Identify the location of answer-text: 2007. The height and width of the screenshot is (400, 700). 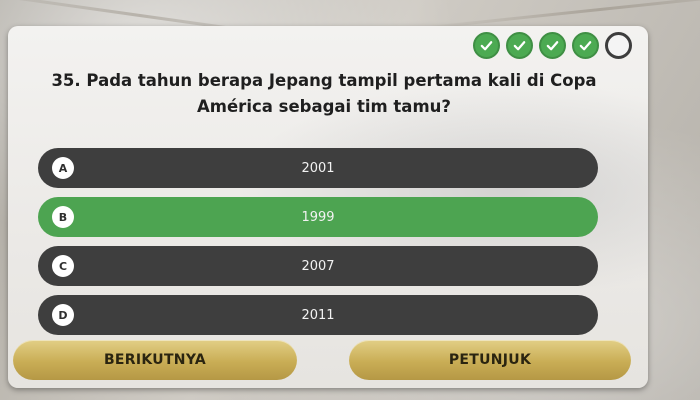
(318, 266).